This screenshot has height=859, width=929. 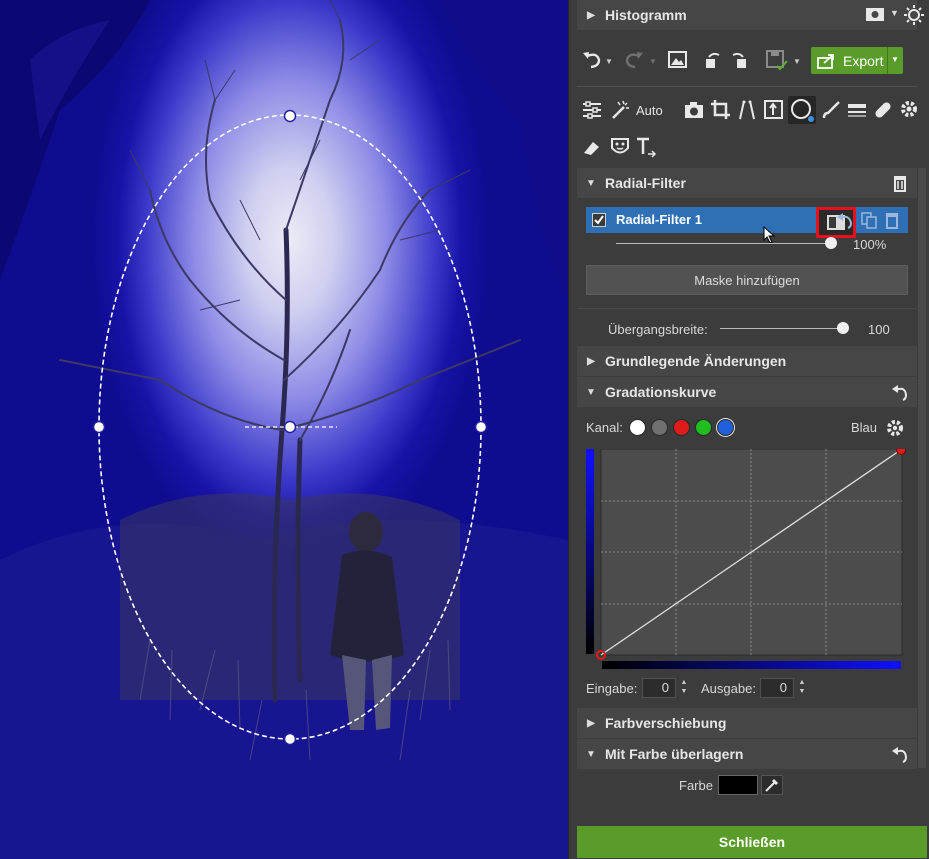 I want to click on straighten-icon, so click(x=774, y=110).